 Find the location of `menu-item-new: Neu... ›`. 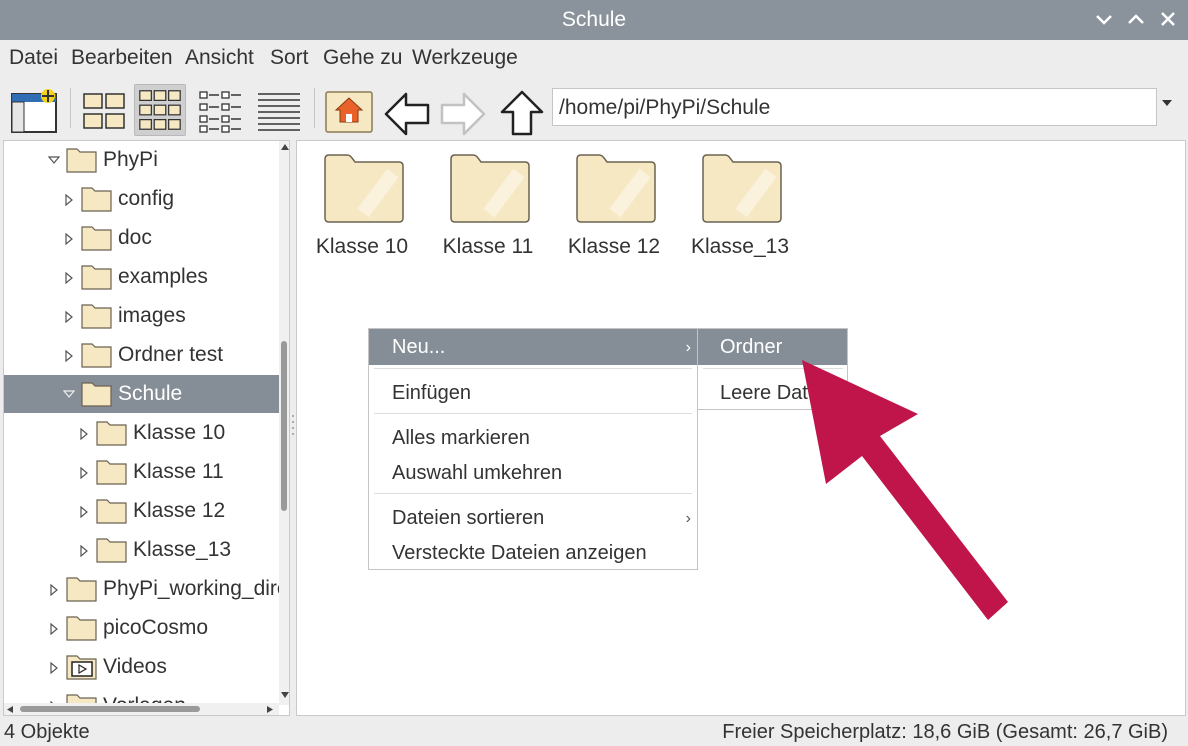

menu-item-new: Neu... › is located at coordinates (533, 347).